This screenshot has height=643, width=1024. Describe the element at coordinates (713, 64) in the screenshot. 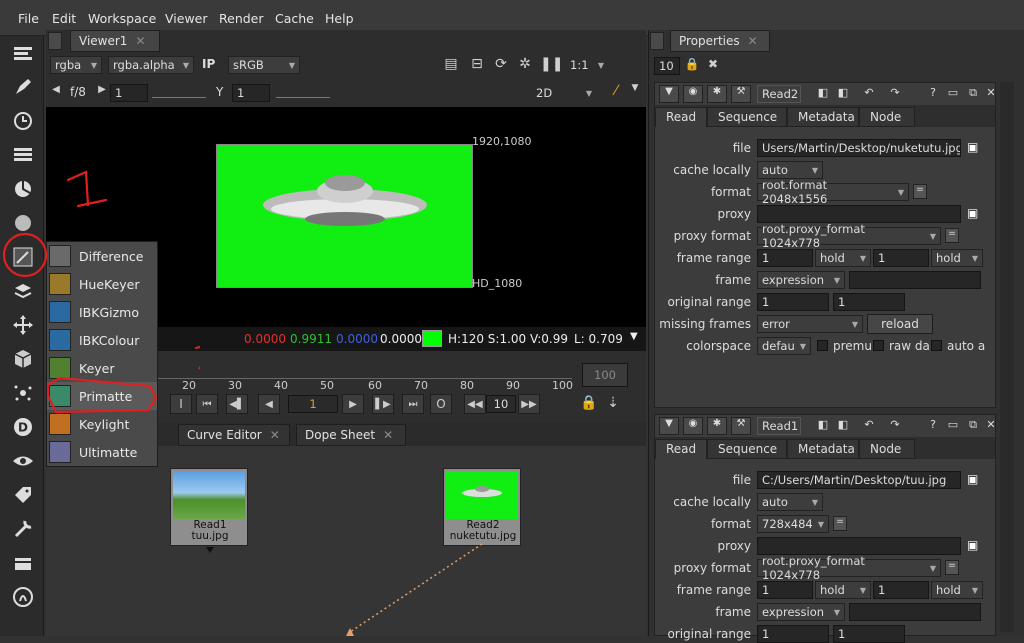

I see `clear-panels-icon: ✖` at that location.